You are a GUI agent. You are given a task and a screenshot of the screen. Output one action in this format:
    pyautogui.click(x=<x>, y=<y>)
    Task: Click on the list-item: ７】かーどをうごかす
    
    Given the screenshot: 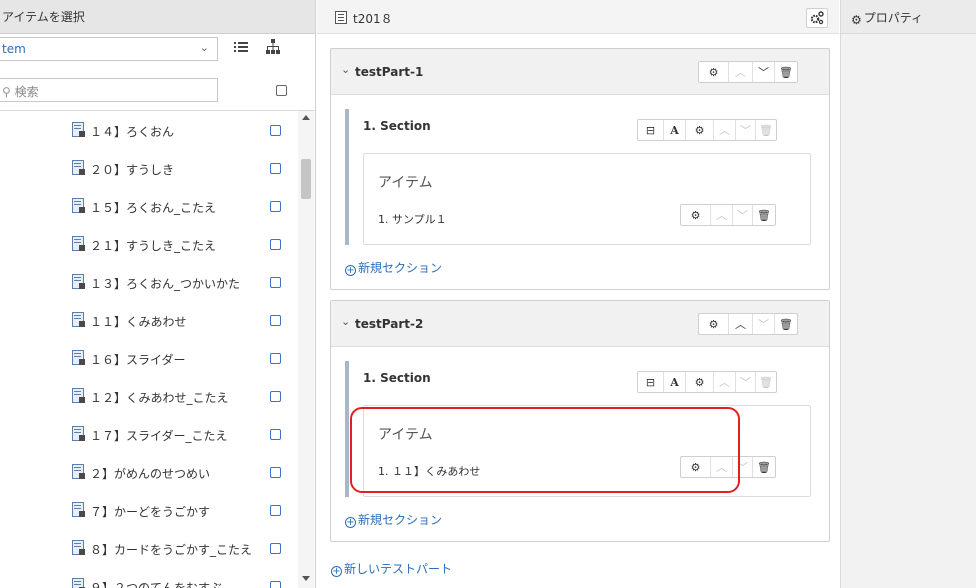 What is the action you would take?
    pyautogui.click(x=148, y=510)
    